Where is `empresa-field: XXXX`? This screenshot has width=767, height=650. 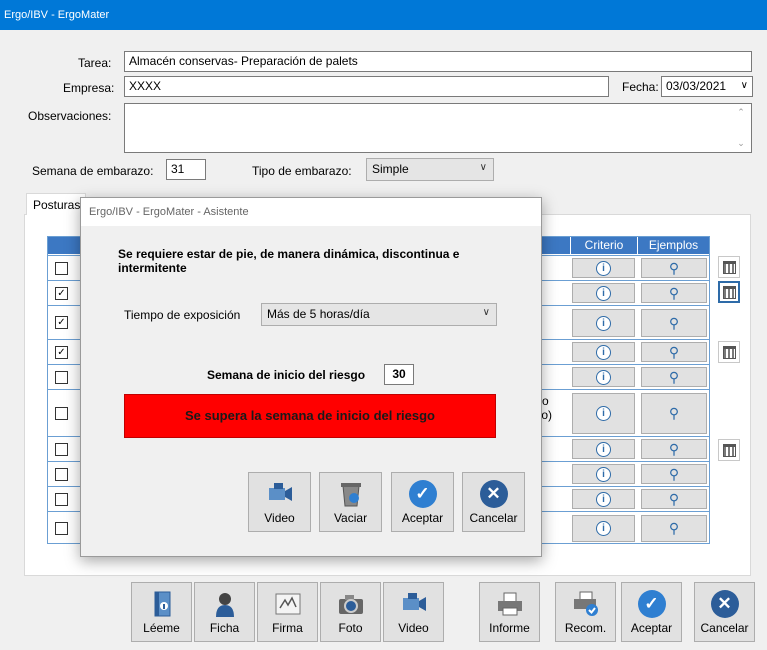
empresa-field: XXXX is located at coordinates (366, 86).